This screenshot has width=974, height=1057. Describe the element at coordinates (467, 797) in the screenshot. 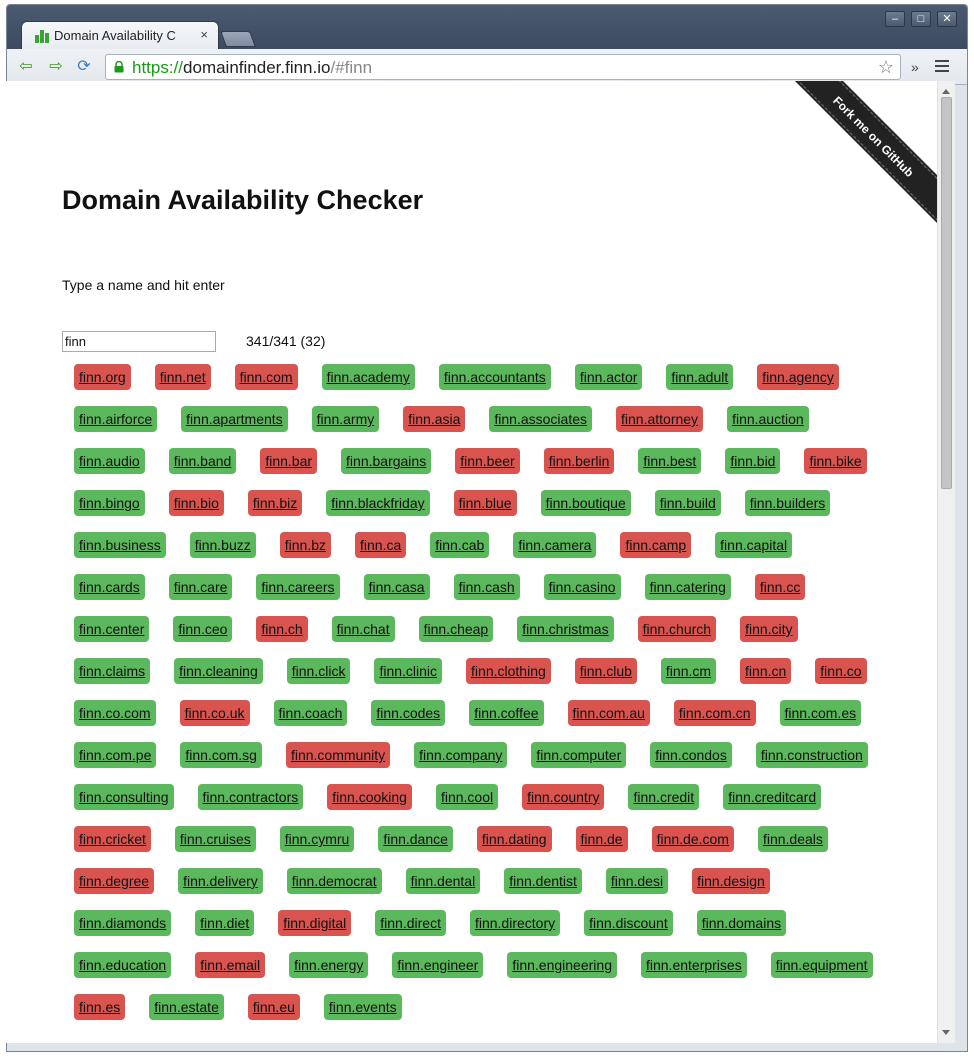

I see `domain-link: finn.cool` at that location.